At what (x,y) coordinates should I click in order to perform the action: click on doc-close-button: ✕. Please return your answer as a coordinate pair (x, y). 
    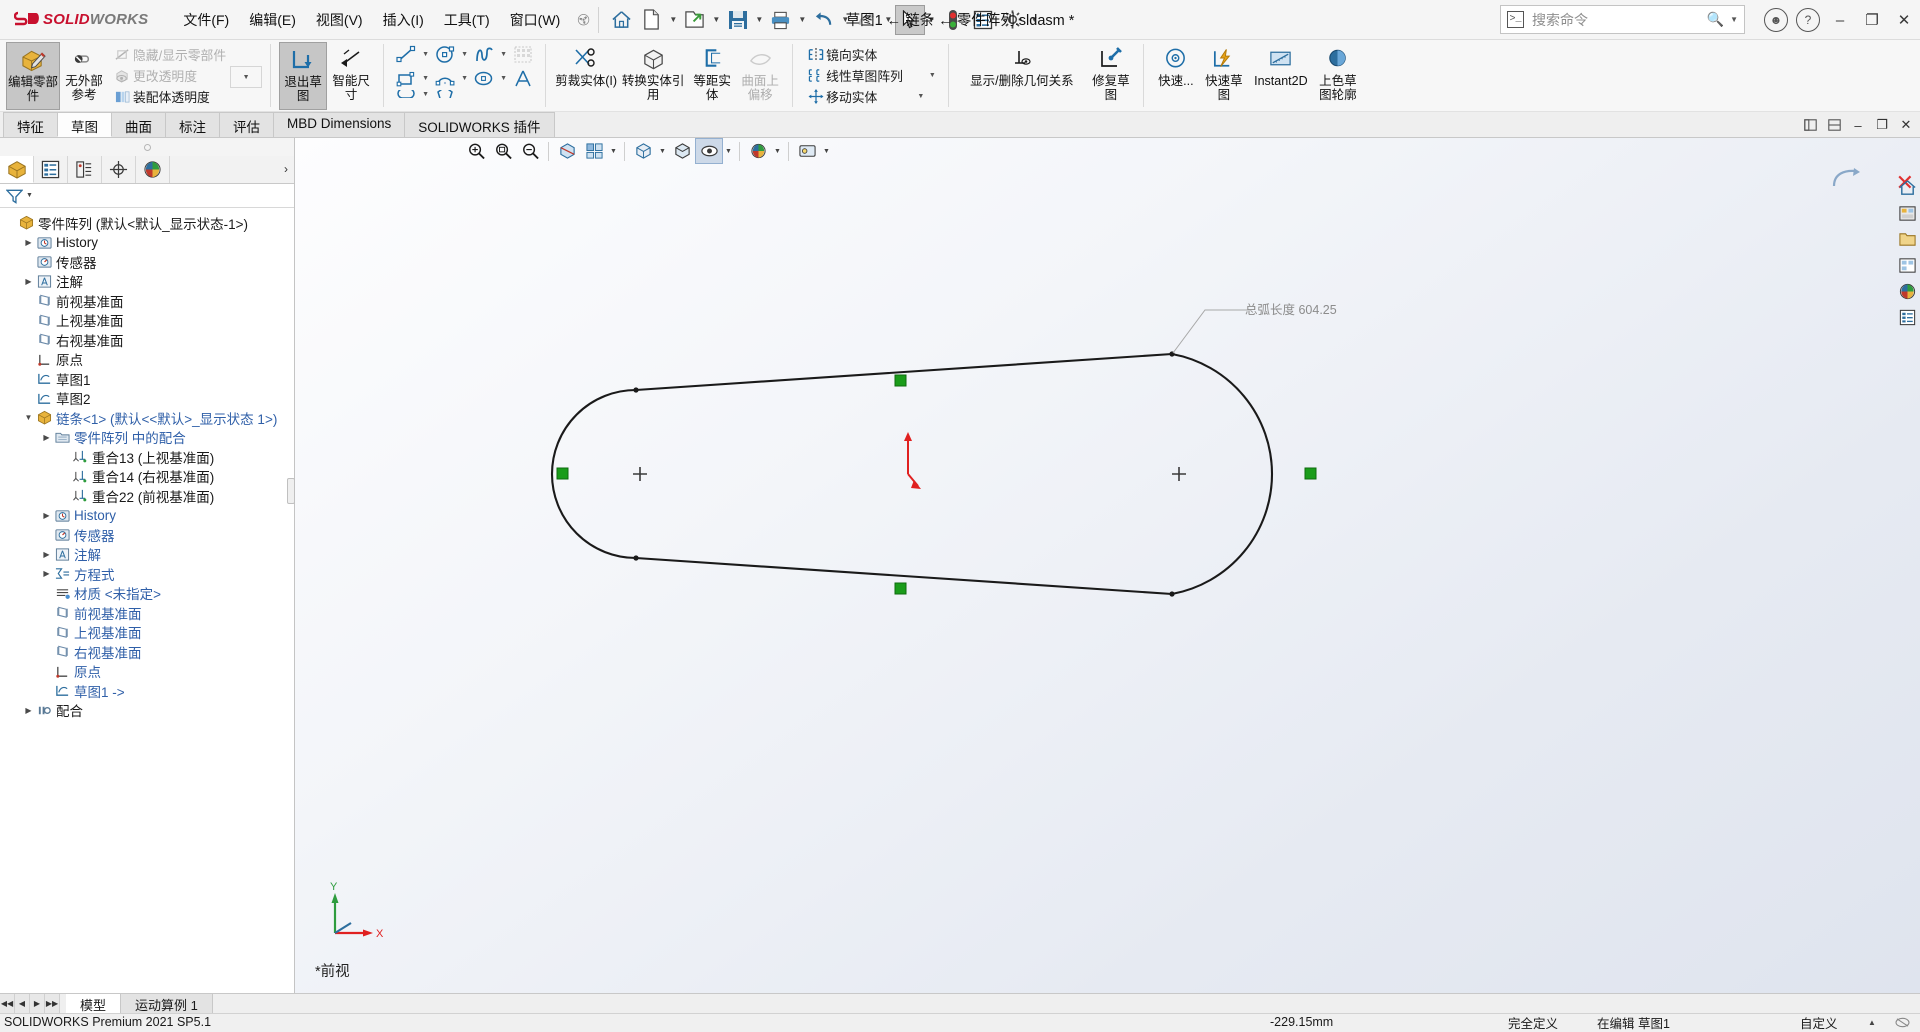
    Looking at the image, I should click on (1906, 125).